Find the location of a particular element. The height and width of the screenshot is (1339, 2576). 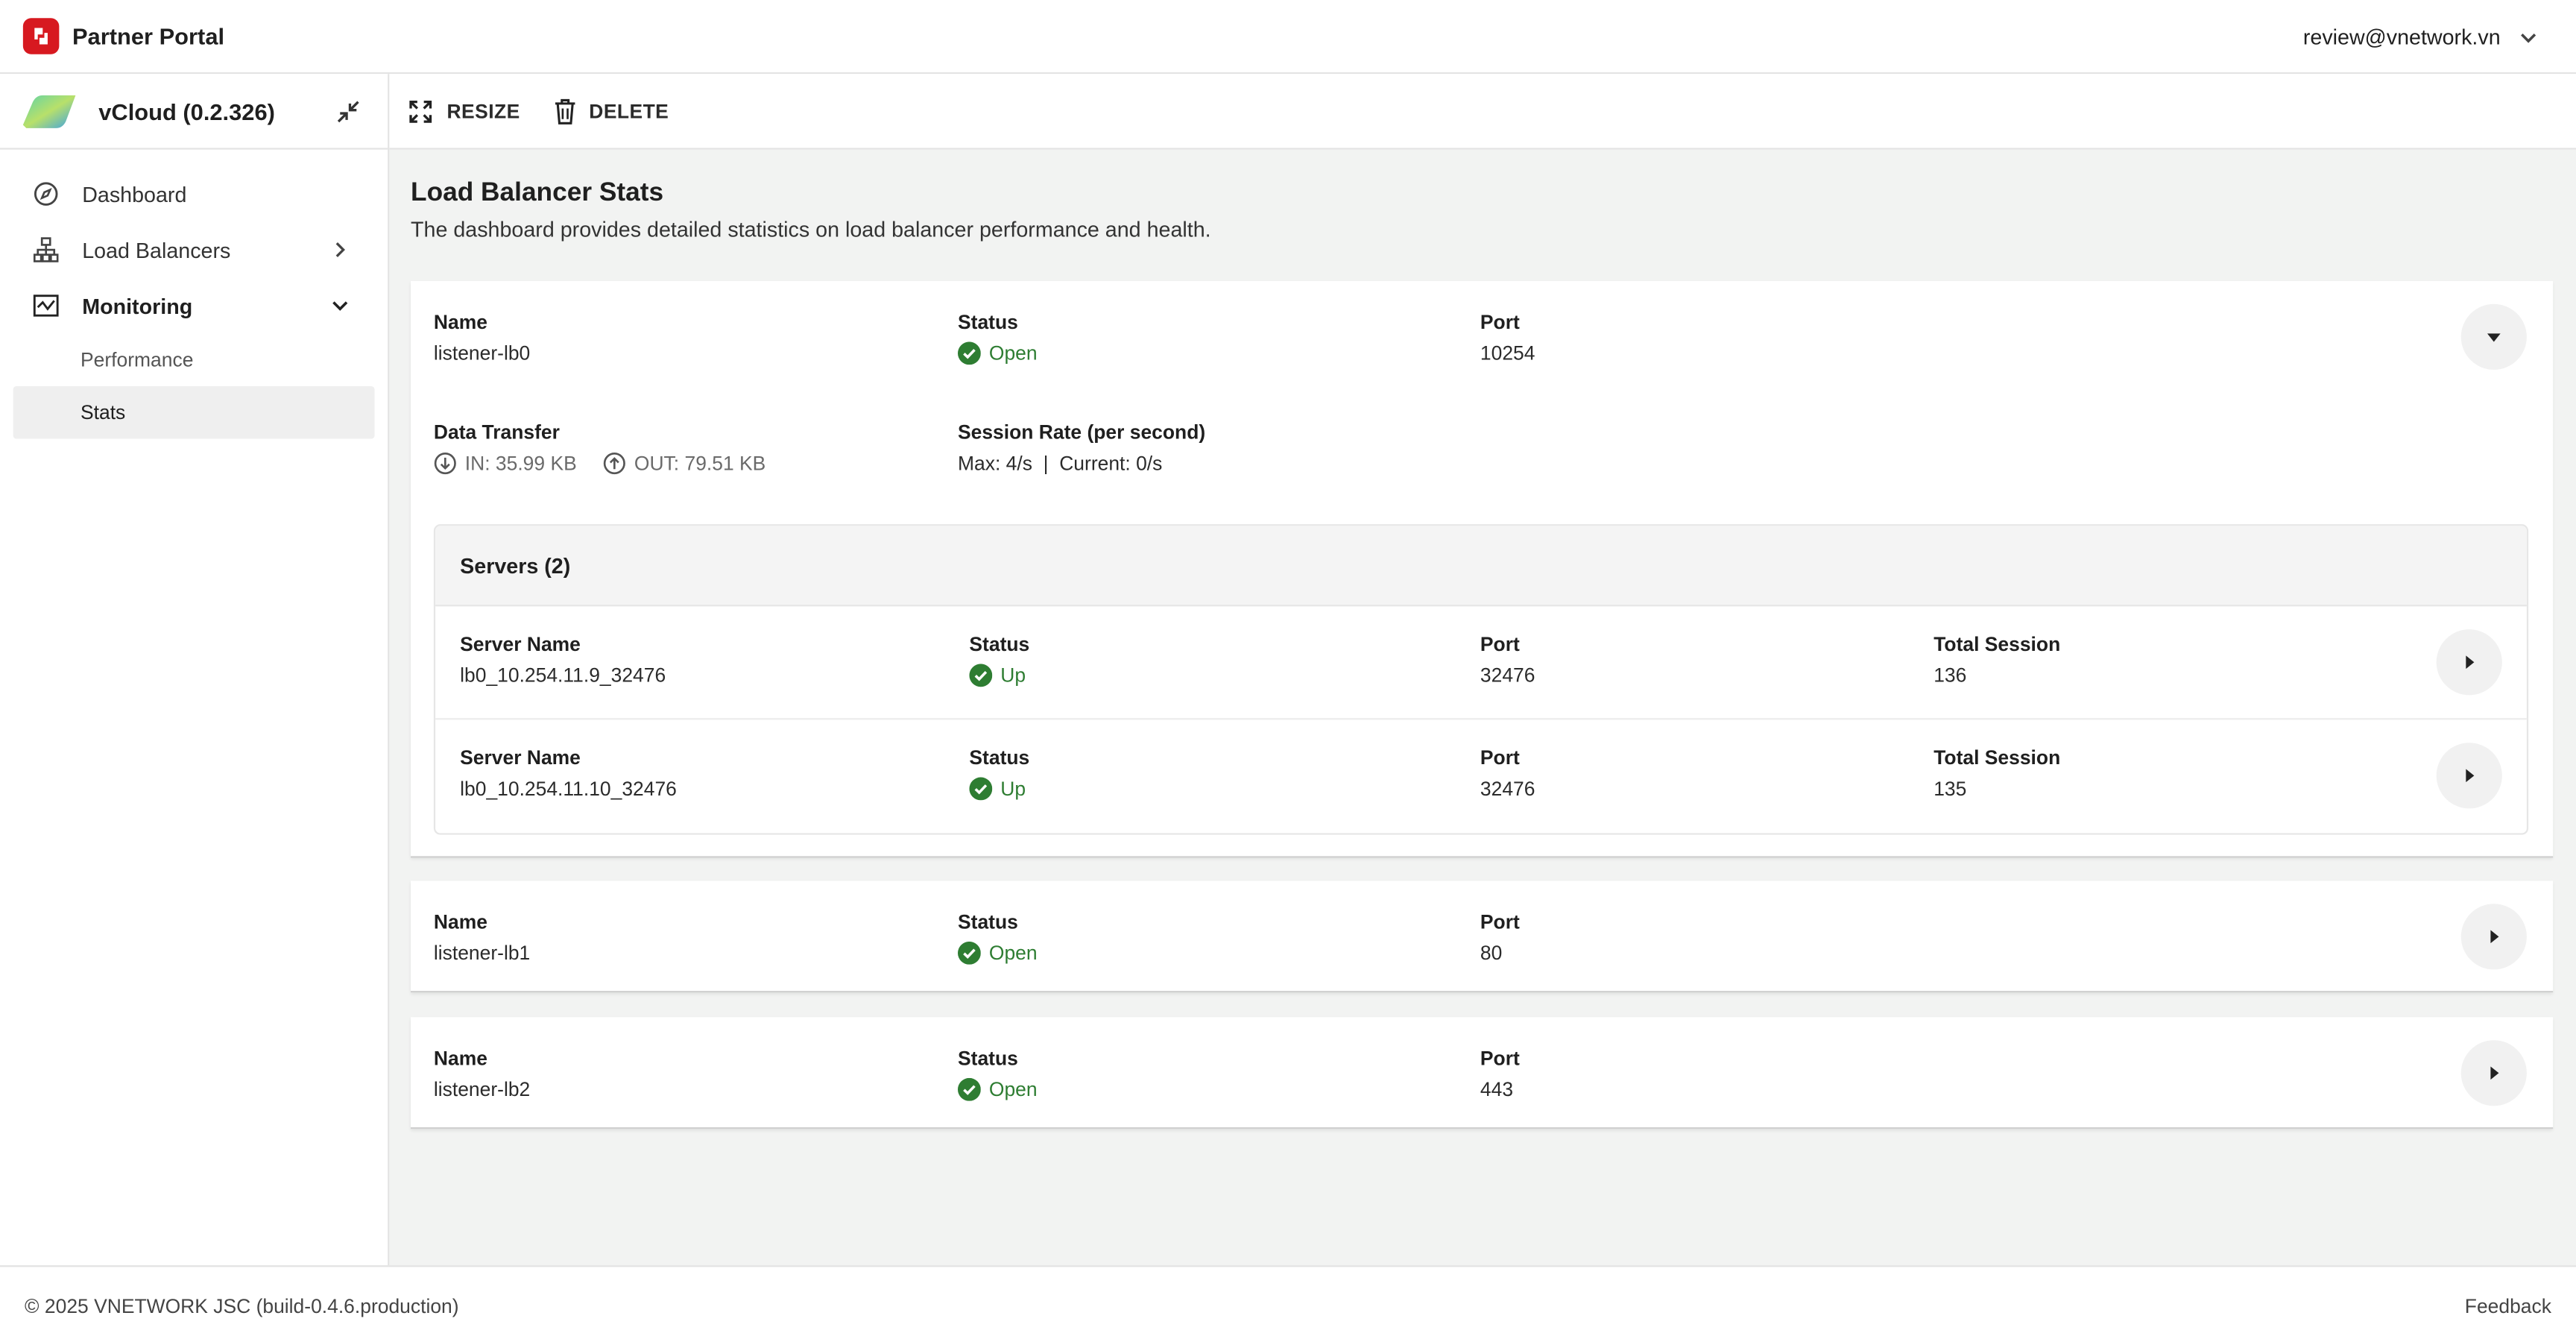

project-name: vCloud (0.2.326) is located at coordinates (187, 111).